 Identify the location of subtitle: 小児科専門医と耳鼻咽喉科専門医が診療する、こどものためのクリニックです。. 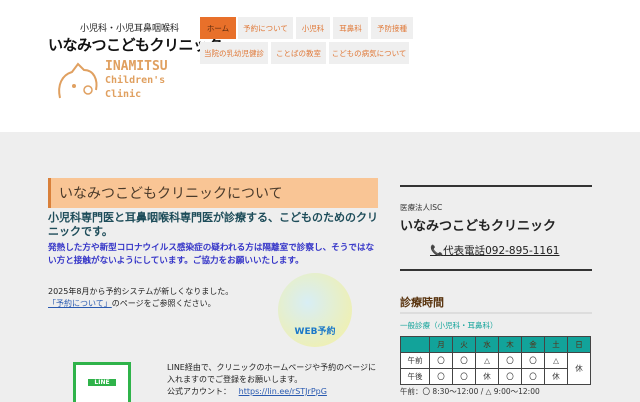
(213, 224).